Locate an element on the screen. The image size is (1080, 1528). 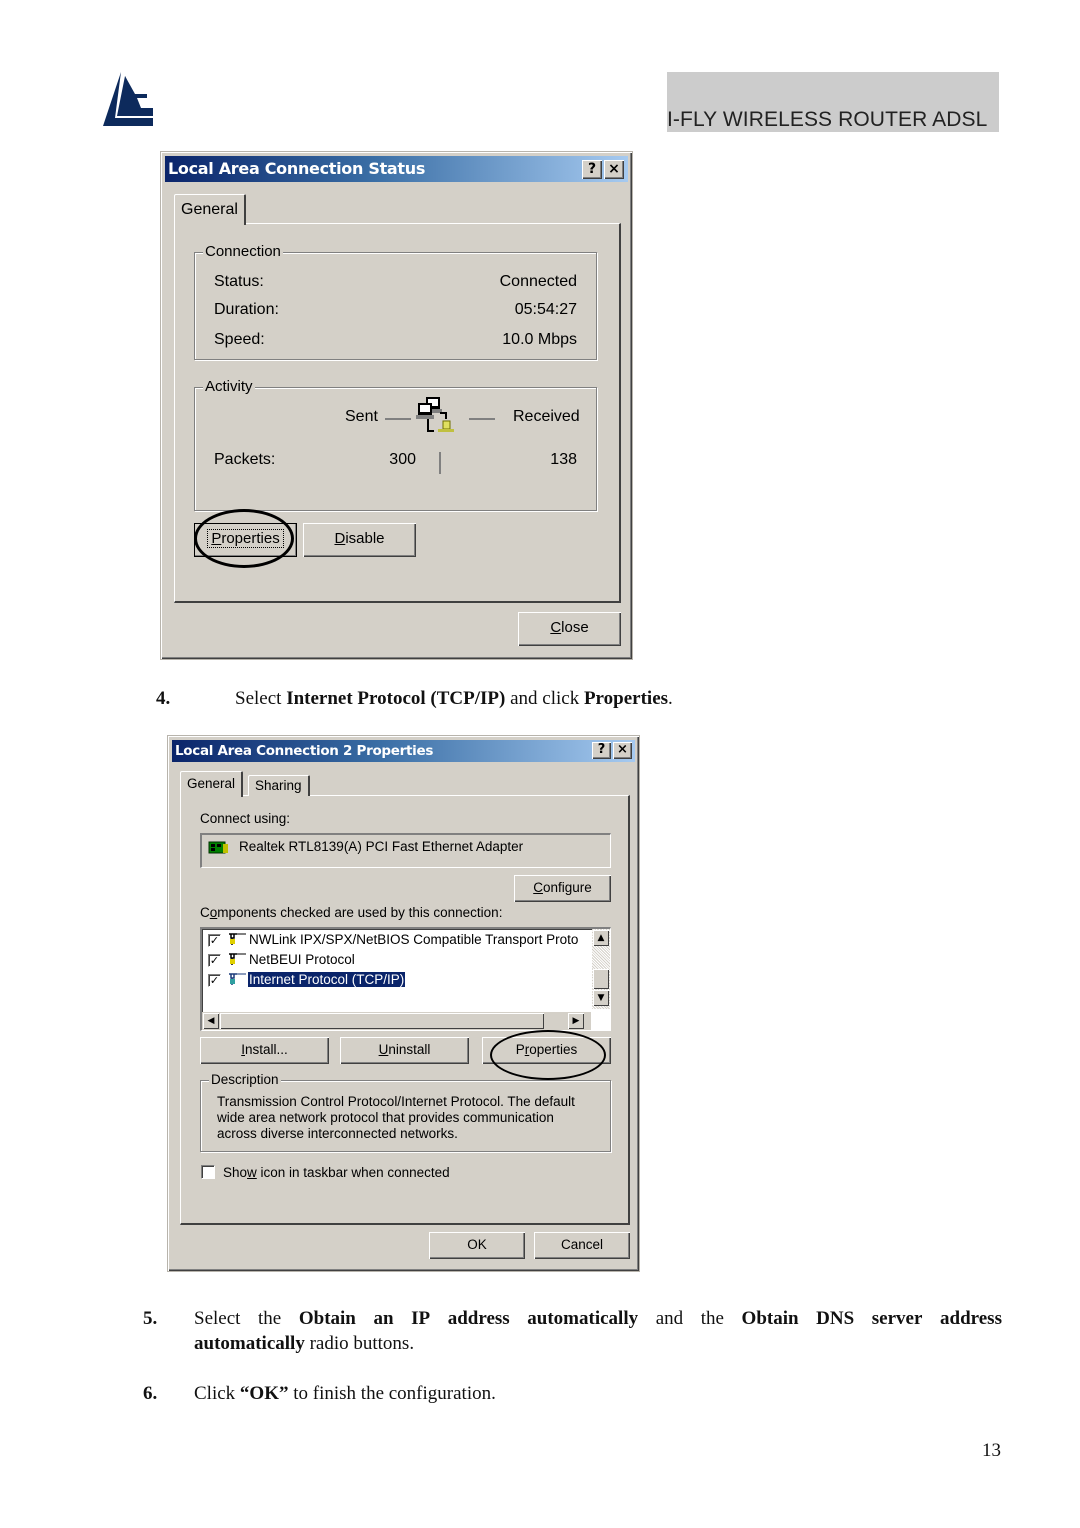
network-adapter-icon is located at coordinates (218, 847).